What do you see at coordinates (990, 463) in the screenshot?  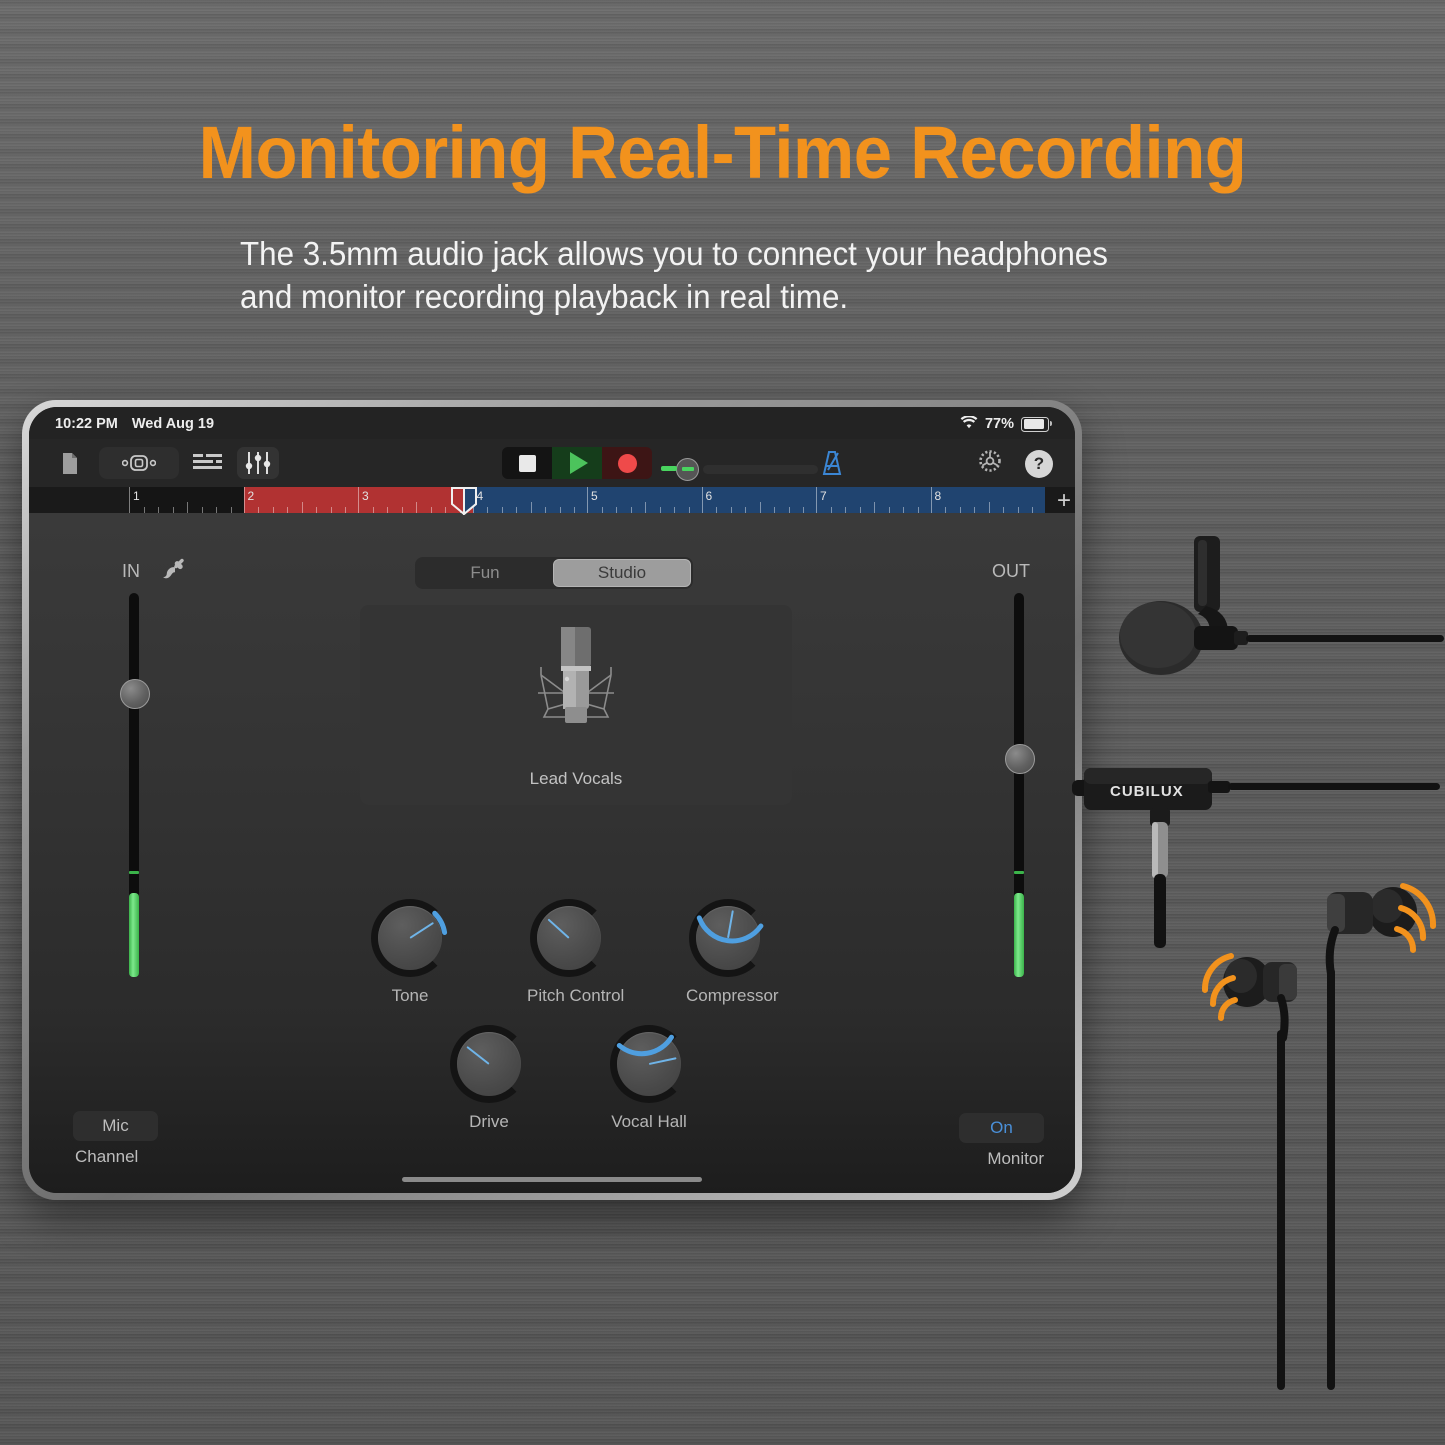 I see `gear-icon` at bounding box center [990, 463].